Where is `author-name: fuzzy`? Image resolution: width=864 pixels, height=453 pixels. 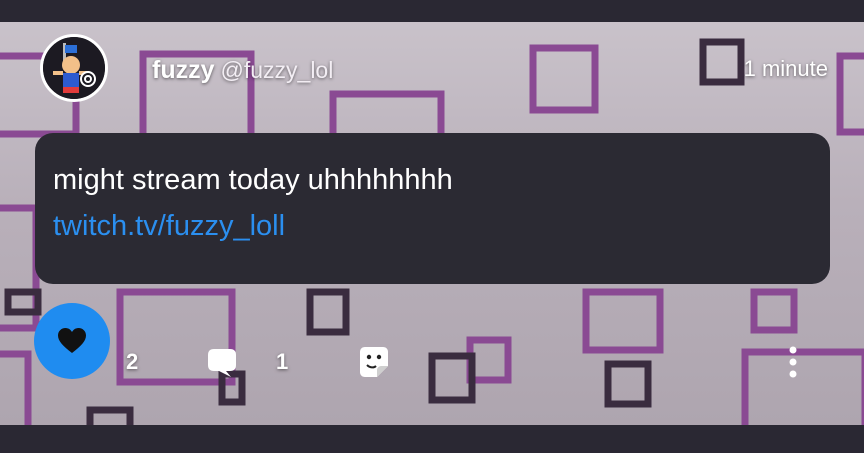
author-name: fuzzy is located at coordinates (183, 70).